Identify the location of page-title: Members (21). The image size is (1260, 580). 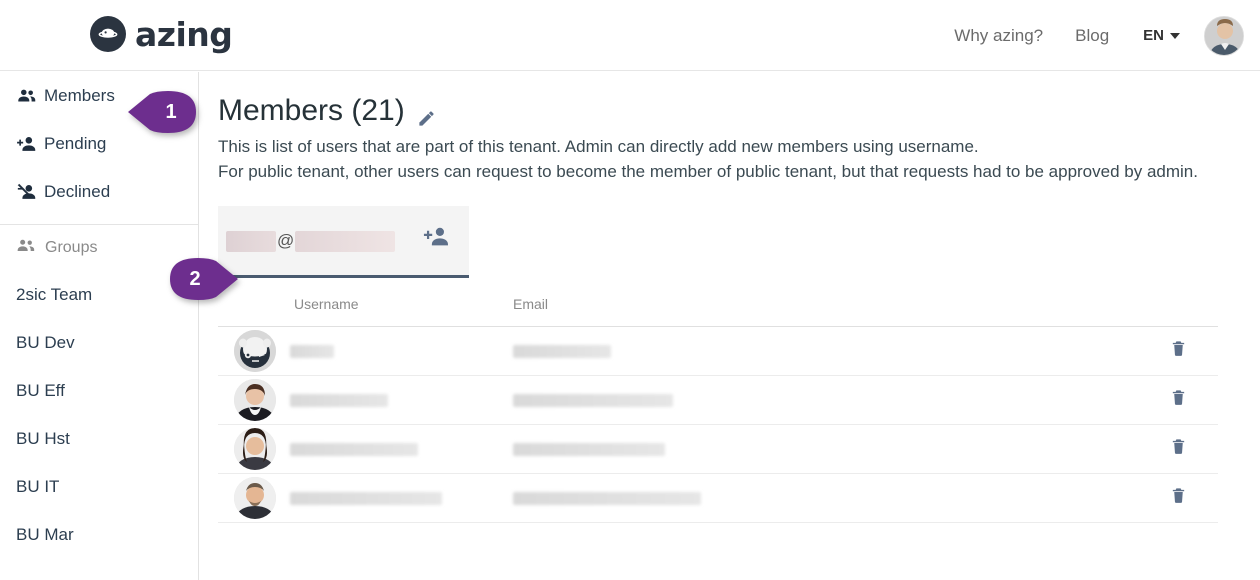
(724, 111).